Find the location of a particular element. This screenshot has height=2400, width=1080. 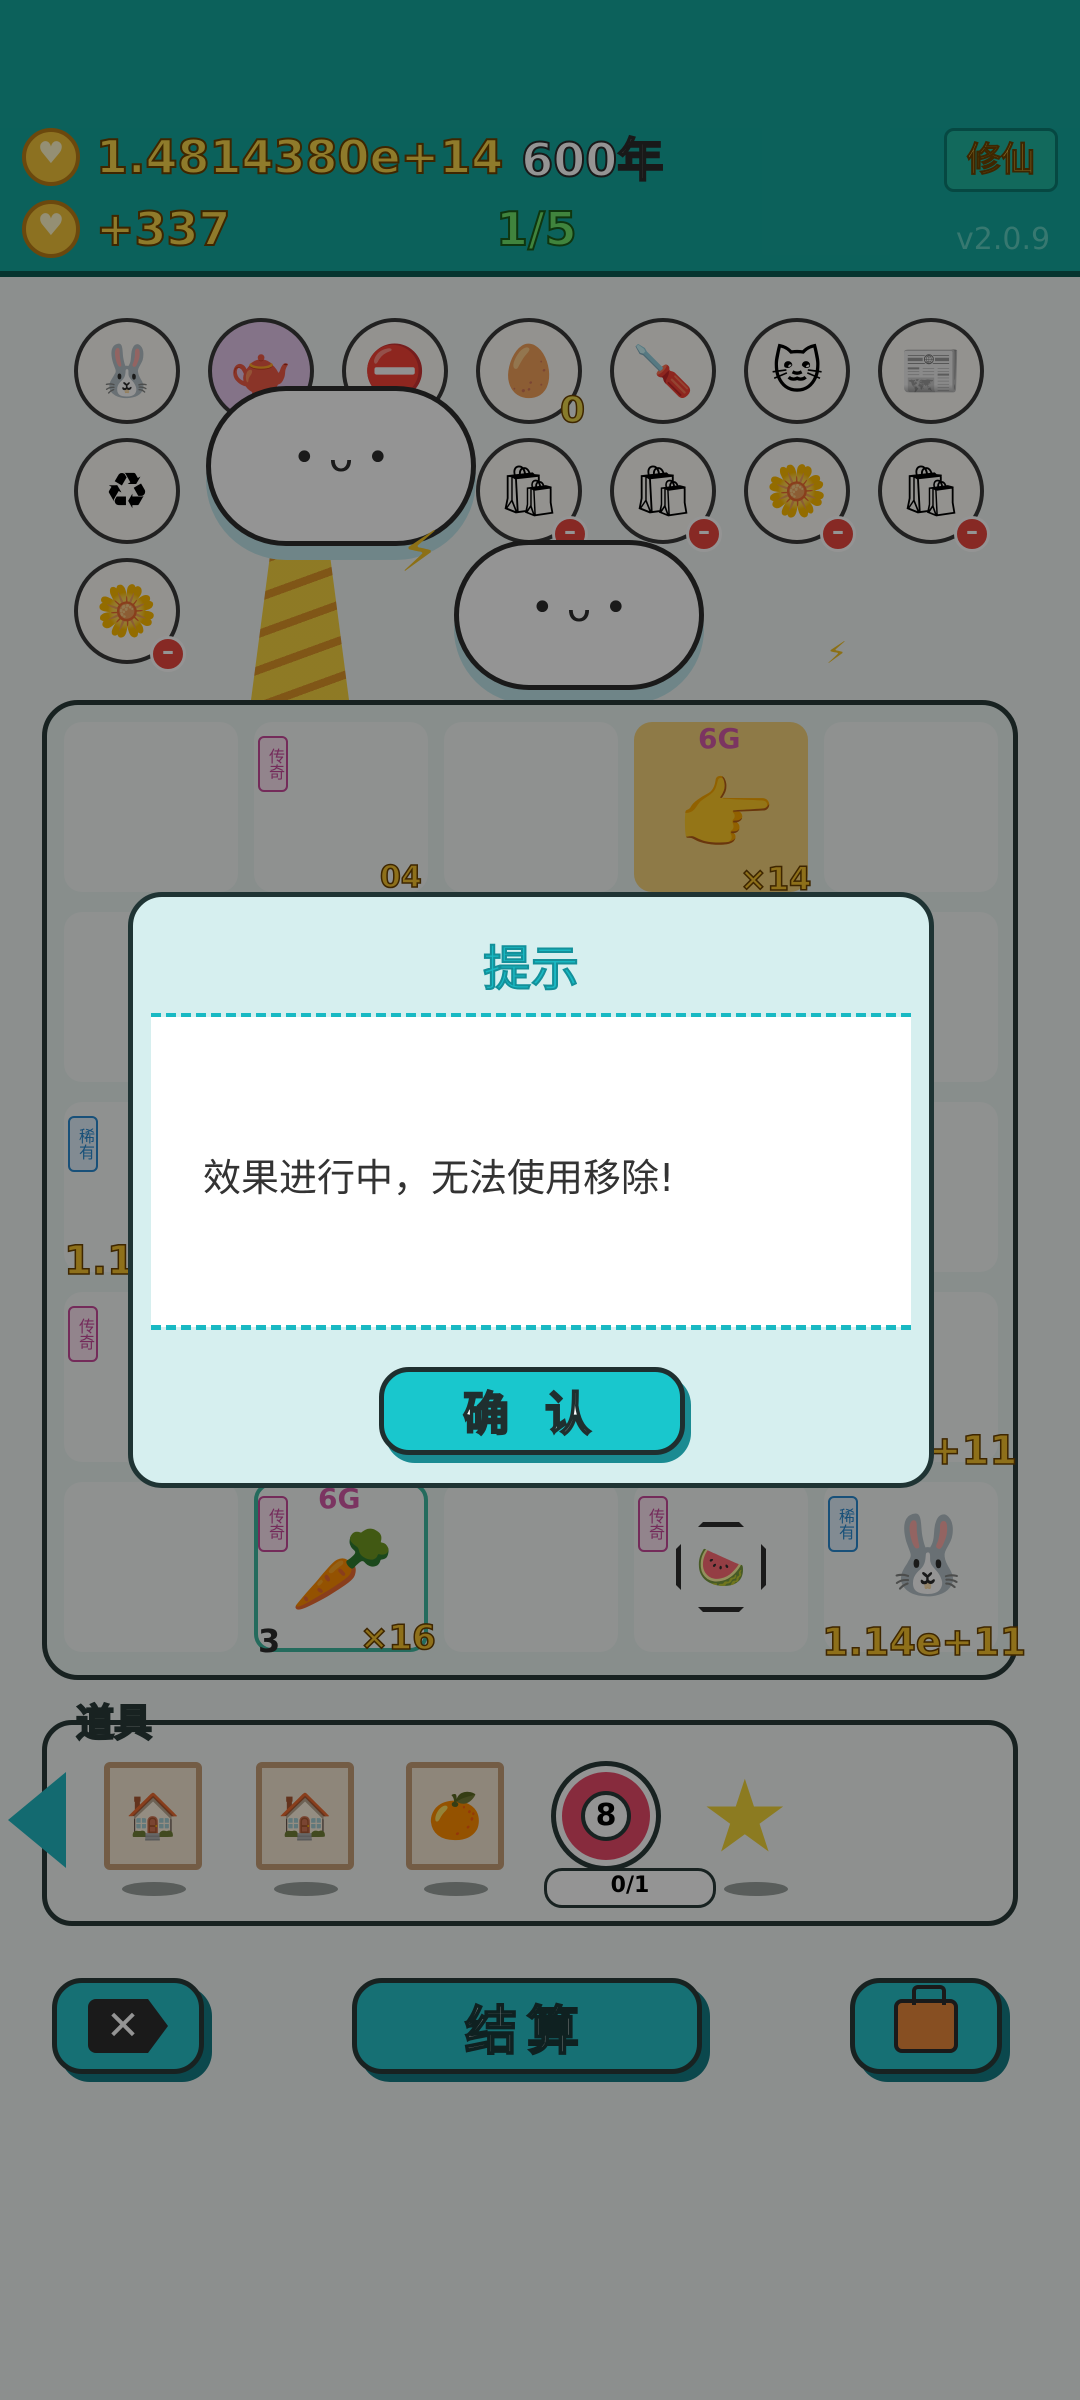

confirm-label: 确 认 is located at coordinates (531, 1414).